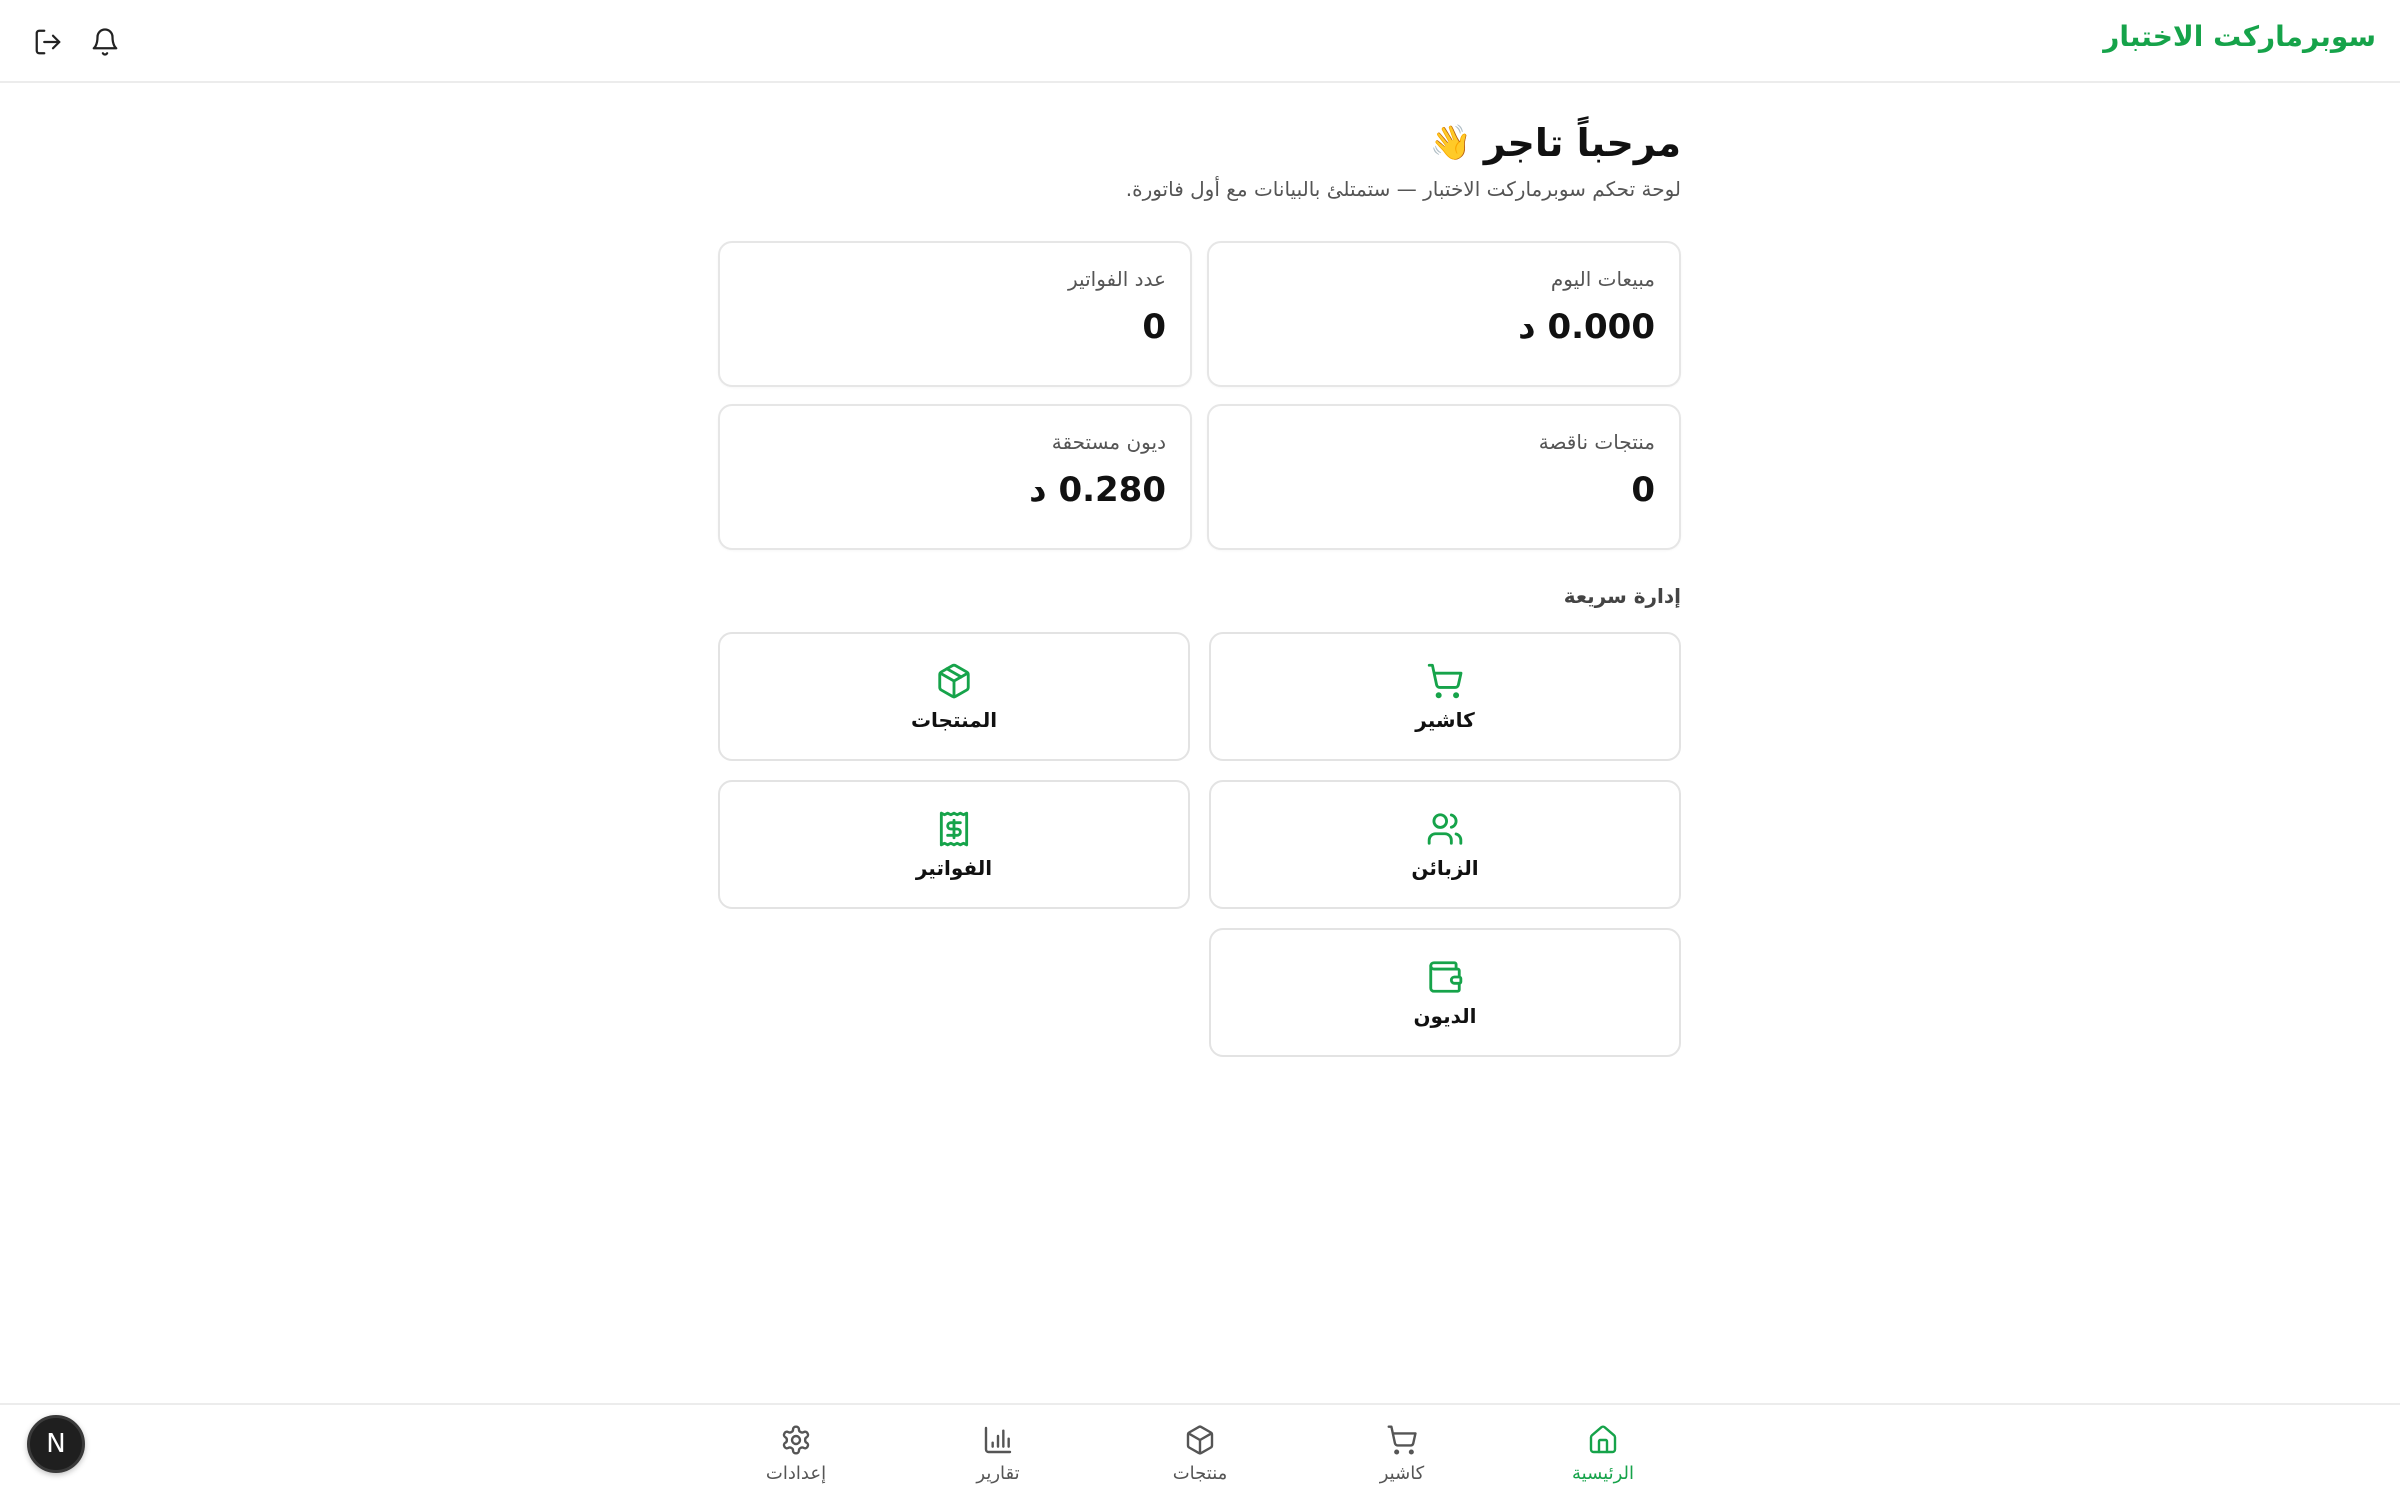  I want to click on stat-card-today-sales: مبيعات اليوم 0.000 د, so click(1444, 314).